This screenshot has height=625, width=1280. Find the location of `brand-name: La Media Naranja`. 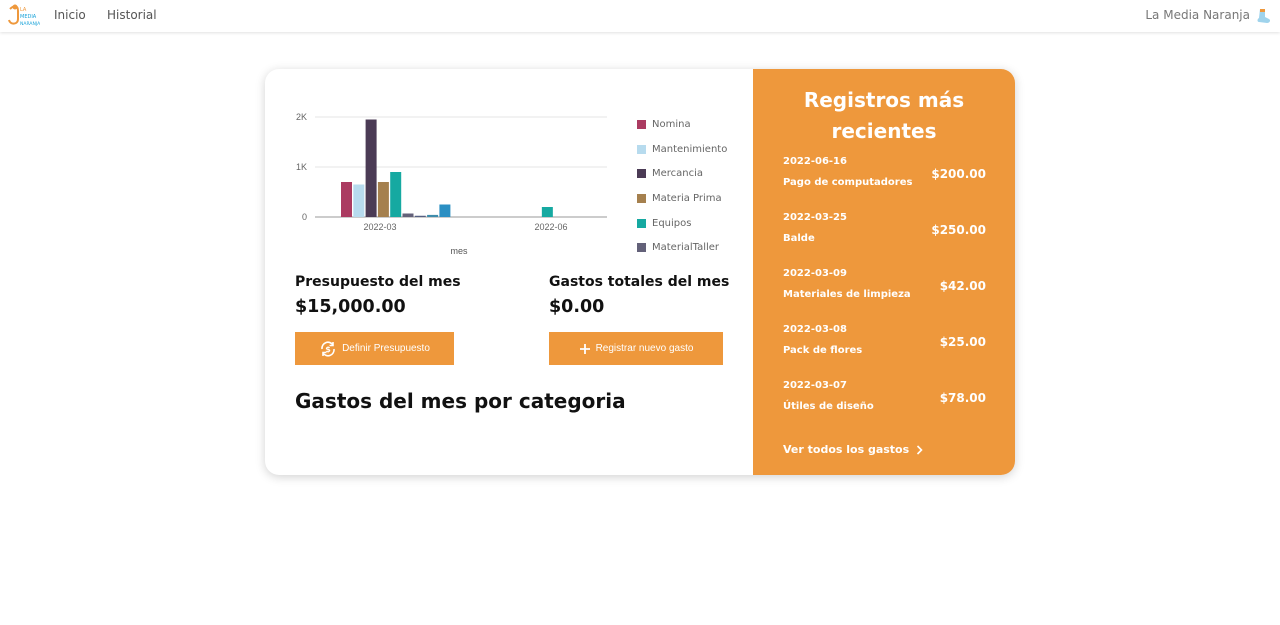

brand-name: La Media Naranja is located at coordinates (1197, 15).